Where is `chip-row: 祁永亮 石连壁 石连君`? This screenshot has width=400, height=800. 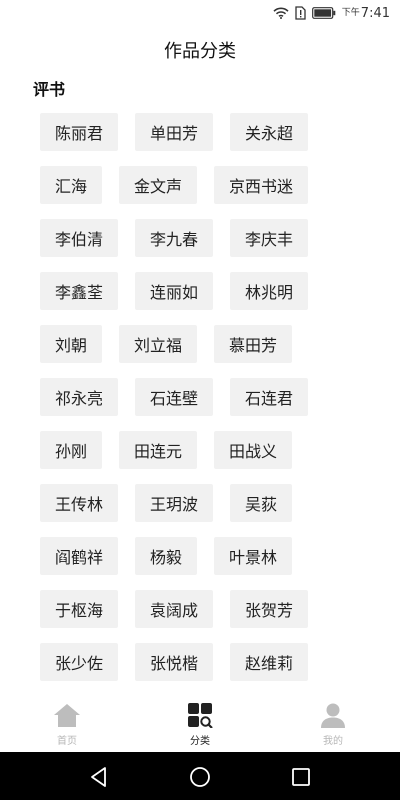
chip-row: 祁永亮 石连壁 石连君 is located at coordinates (205, 397).